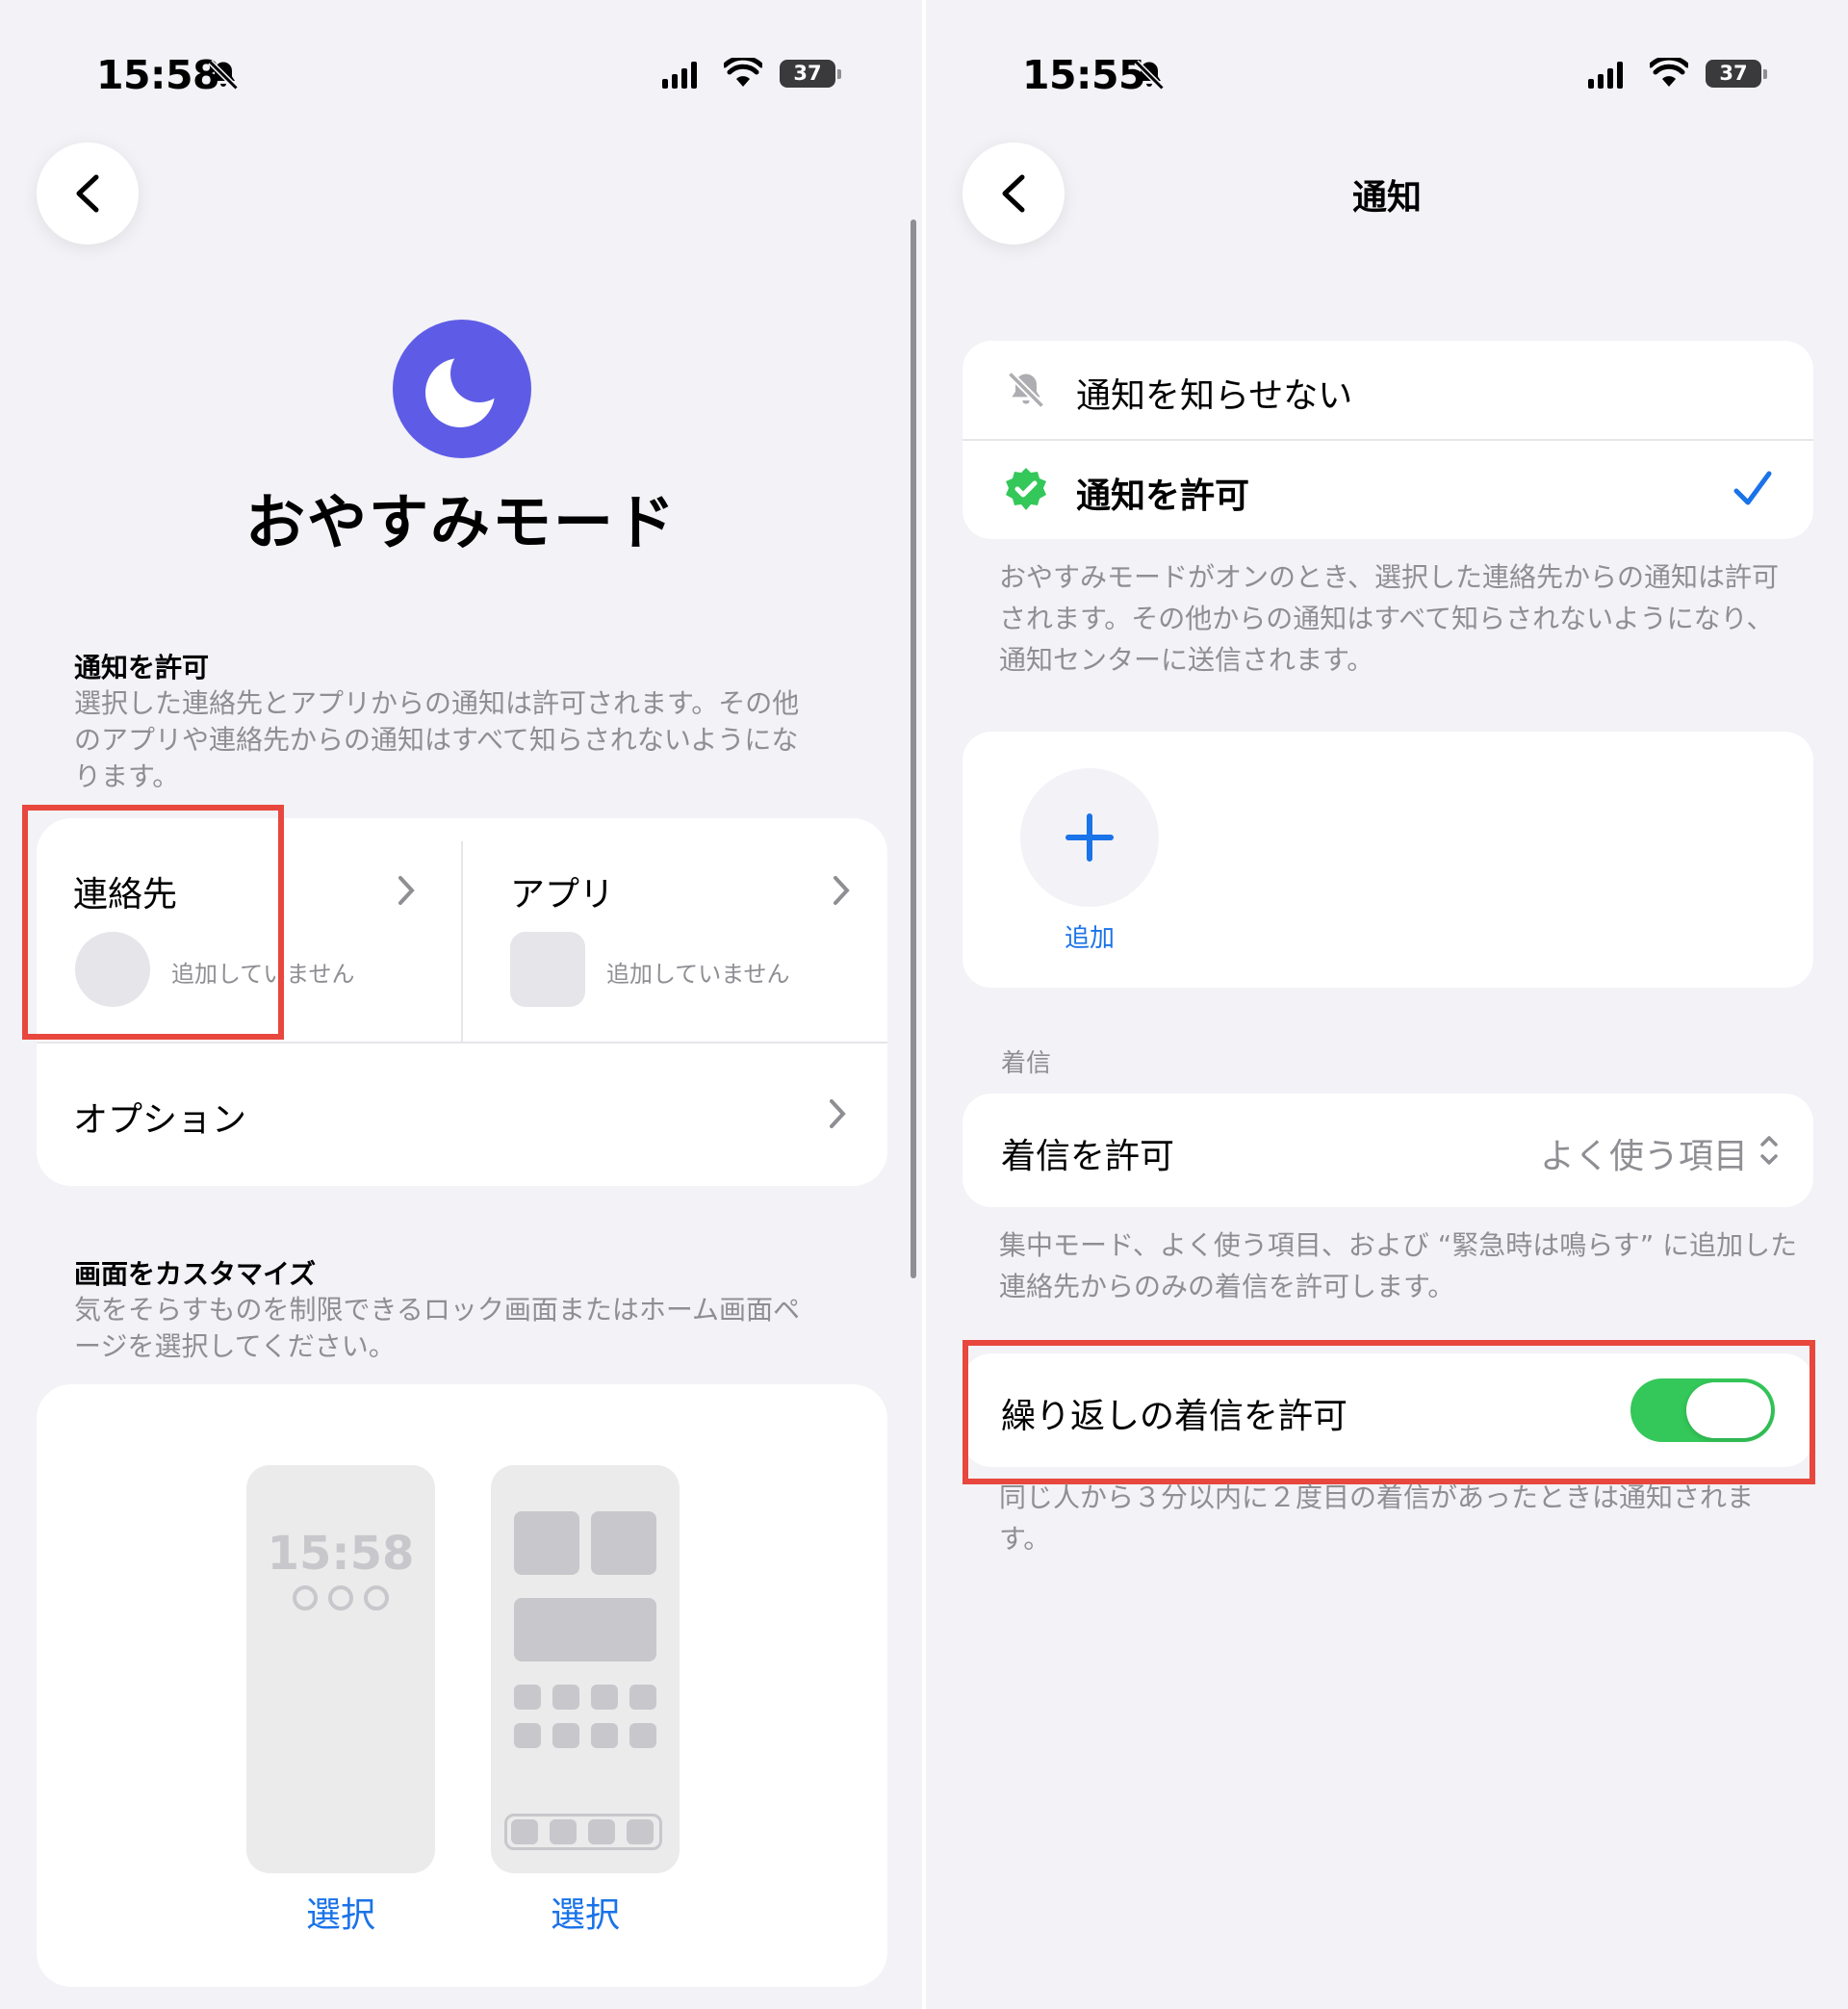  Describe the element at coordinates (1752, 491) in the screenshot. I see `checkmark-icon` at that location.